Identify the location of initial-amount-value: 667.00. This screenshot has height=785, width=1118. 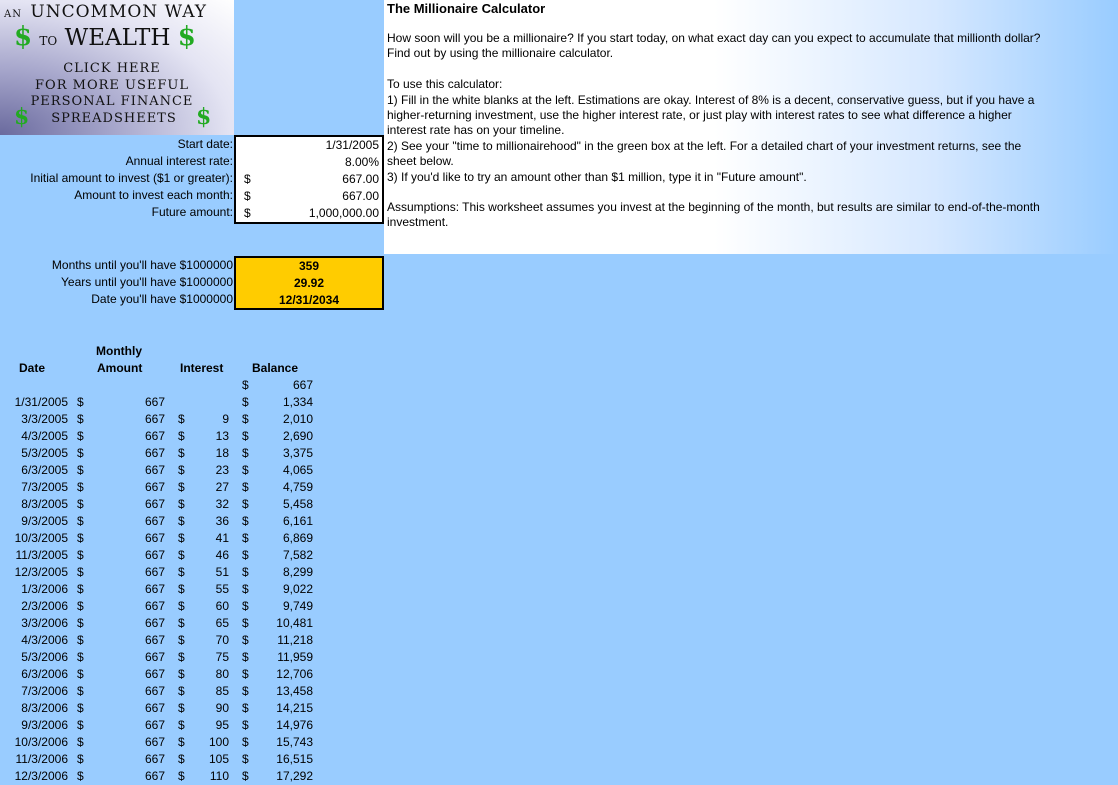
(360, 179).